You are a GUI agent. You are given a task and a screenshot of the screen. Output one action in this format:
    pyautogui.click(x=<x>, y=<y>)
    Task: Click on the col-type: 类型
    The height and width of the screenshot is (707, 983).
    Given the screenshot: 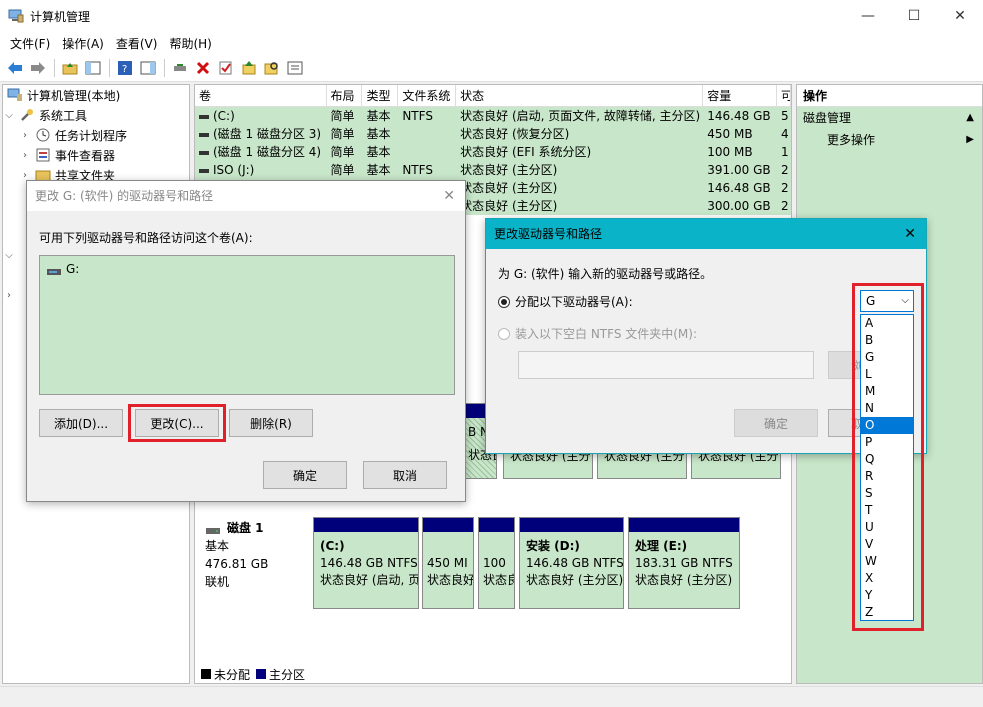 What is the action you would take?
    pyautogui.click(x=380, y=95)
    